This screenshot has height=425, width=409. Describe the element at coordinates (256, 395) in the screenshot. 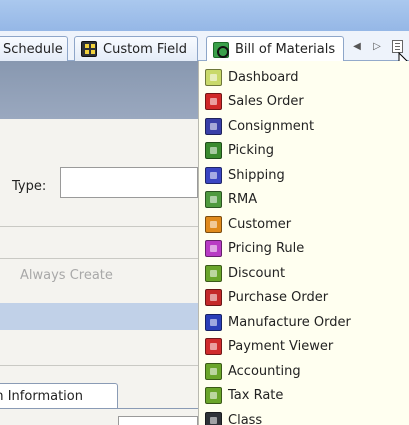

I see `menu-item-label: Tax Rate` at that location.